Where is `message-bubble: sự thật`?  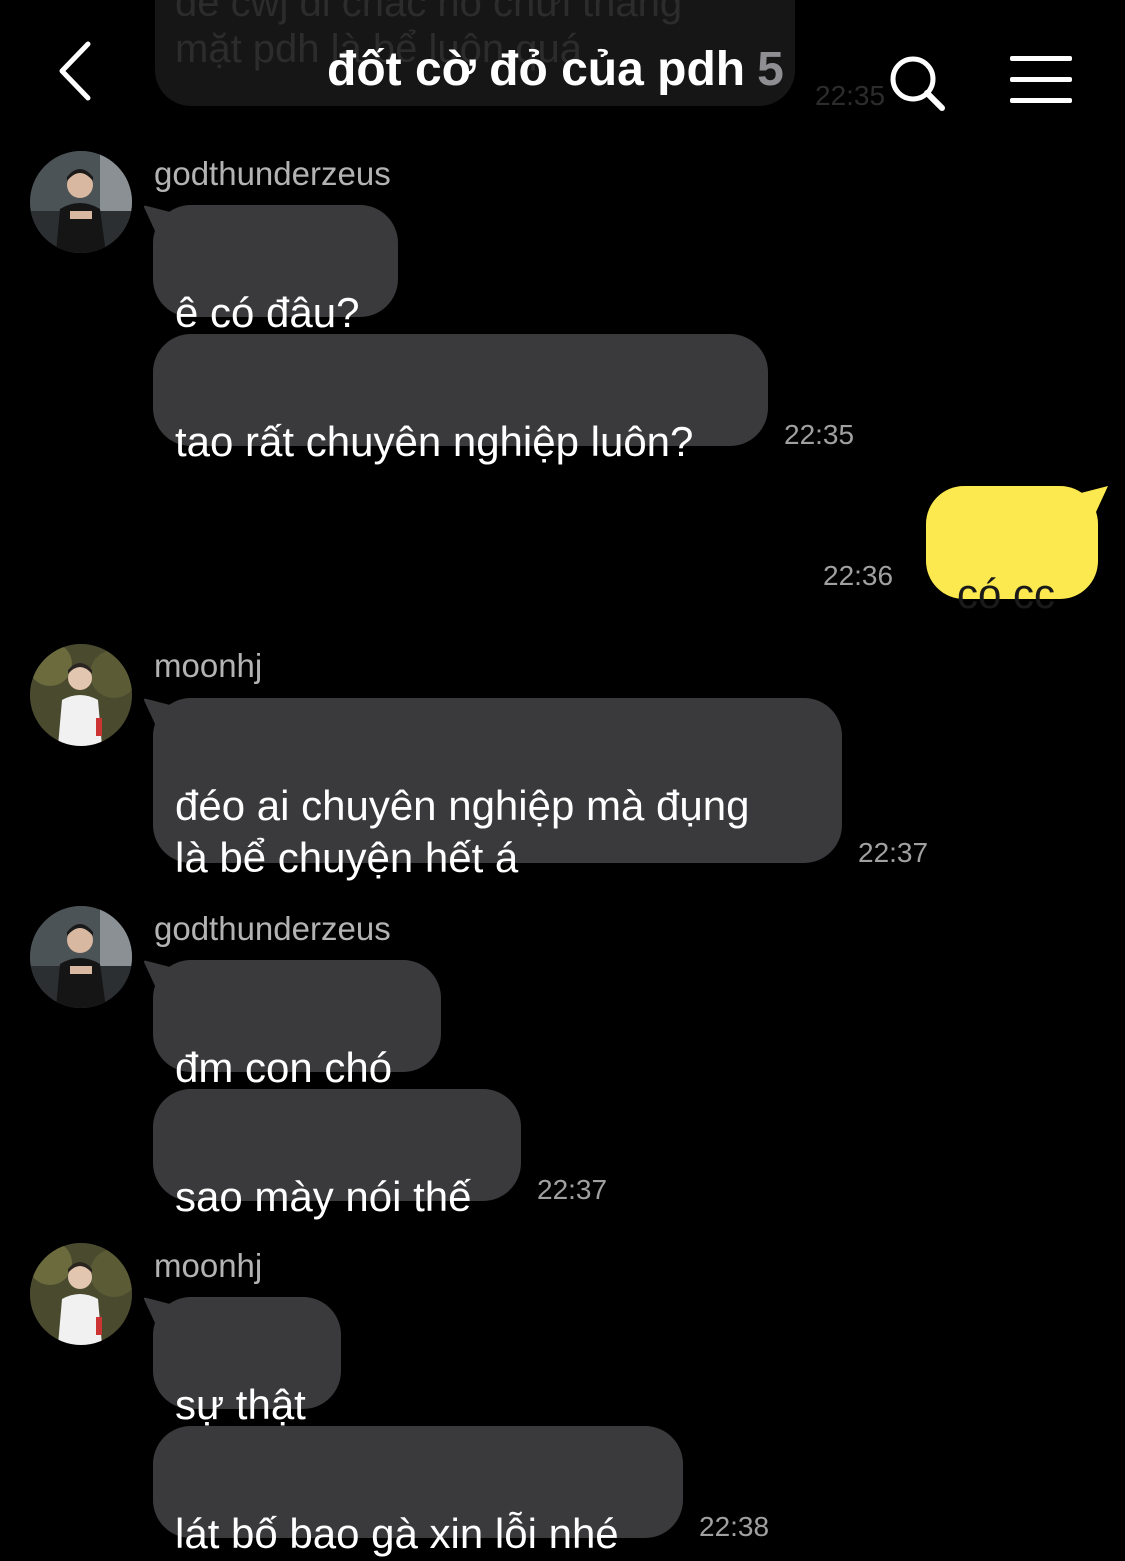 message-bubble: sự thật is located at coordinates (247, 1362).